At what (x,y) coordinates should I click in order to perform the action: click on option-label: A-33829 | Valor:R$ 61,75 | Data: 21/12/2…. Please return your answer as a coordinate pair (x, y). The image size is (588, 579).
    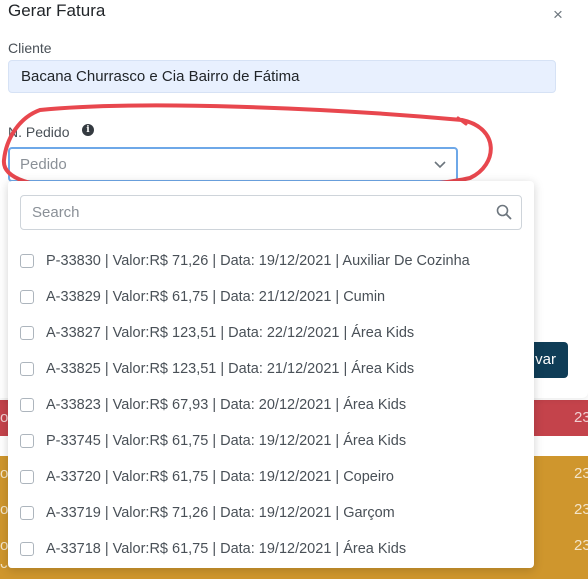
    Looking at the image, I should click on (216, 297).